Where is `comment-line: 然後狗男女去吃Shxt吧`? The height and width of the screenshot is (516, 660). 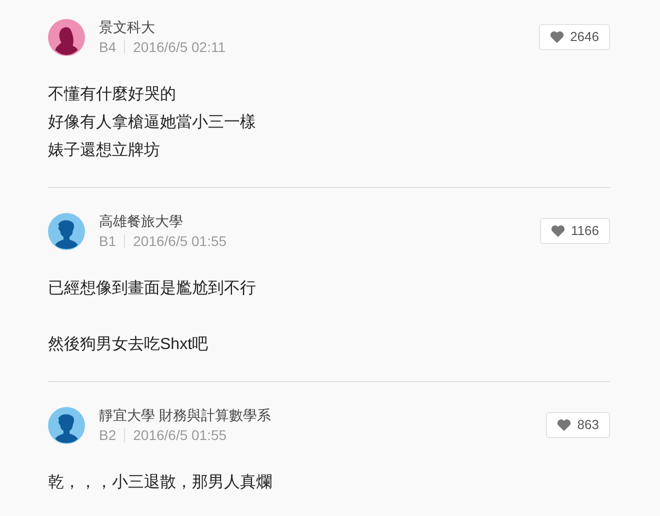 comment-line: 然後狗男女去吃Shxt吧 is located at coordinates (128, 344).